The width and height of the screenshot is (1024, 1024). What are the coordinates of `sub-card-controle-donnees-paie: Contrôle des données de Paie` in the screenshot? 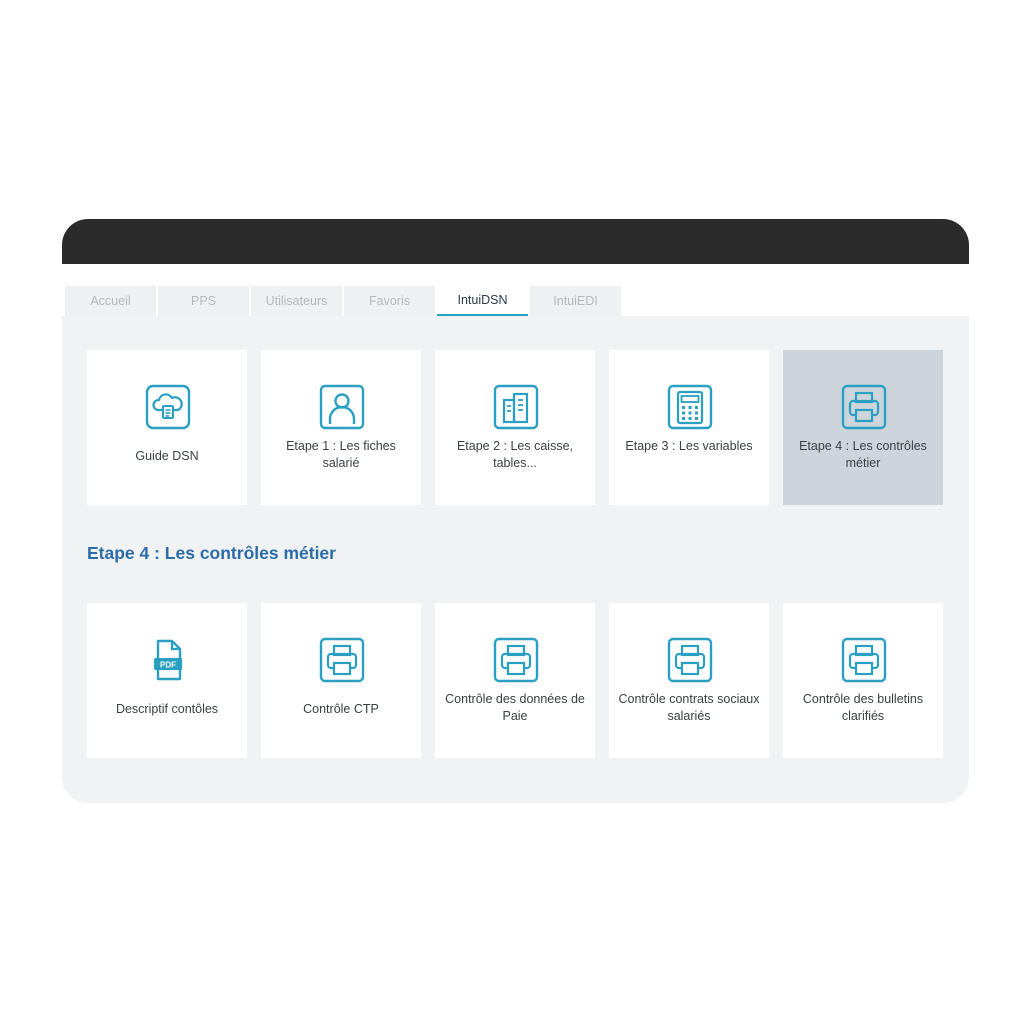 It's located at (515, 680).